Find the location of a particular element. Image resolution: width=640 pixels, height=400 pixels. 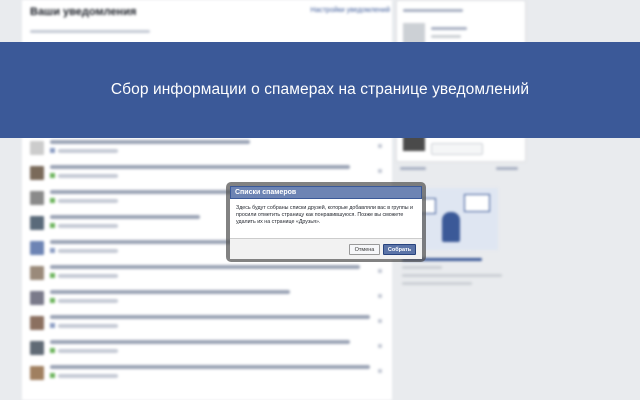

dialog-footer: Отмена Собрать is located at coordinates (326, 248).